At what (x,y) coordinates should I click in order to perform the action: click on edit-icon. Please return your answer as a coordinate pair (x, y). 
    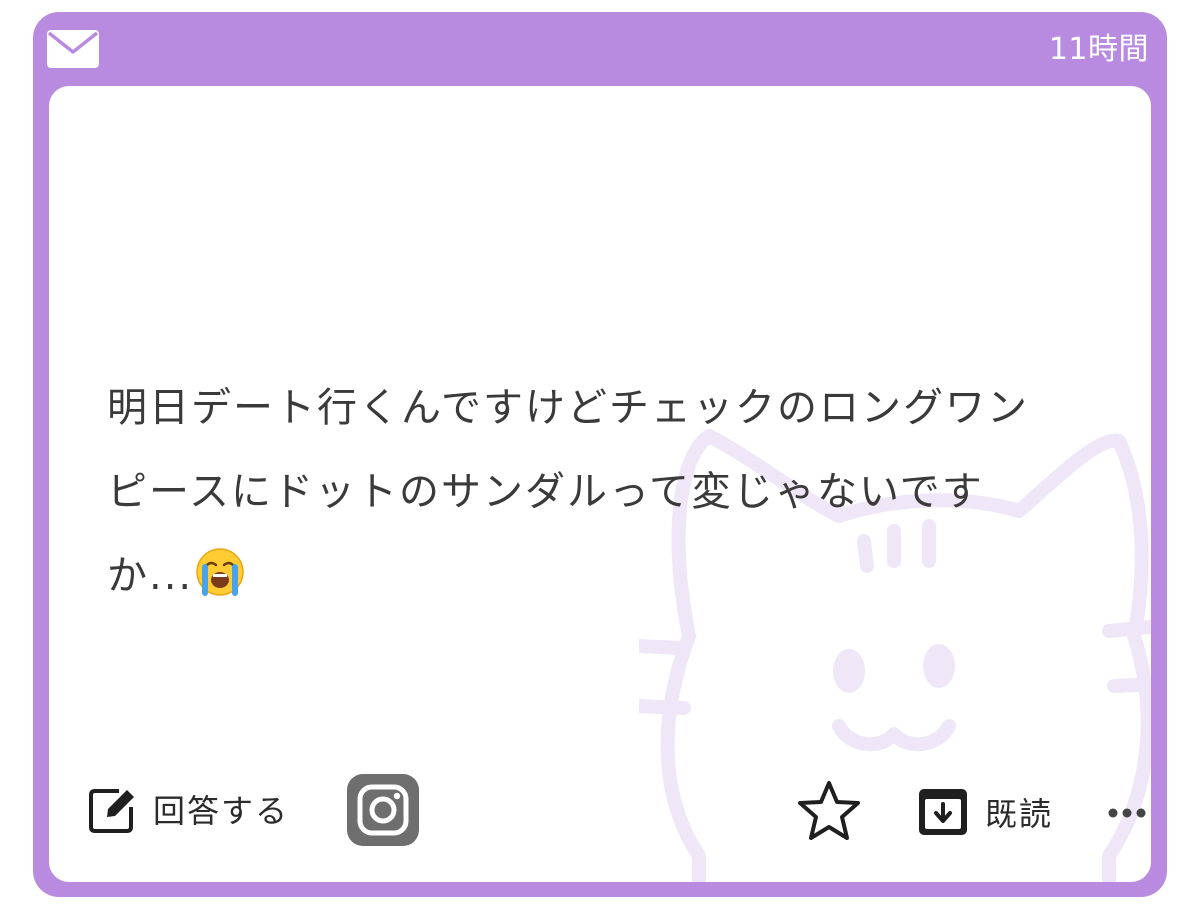
    Looking at the image, I should click on (111, 811).